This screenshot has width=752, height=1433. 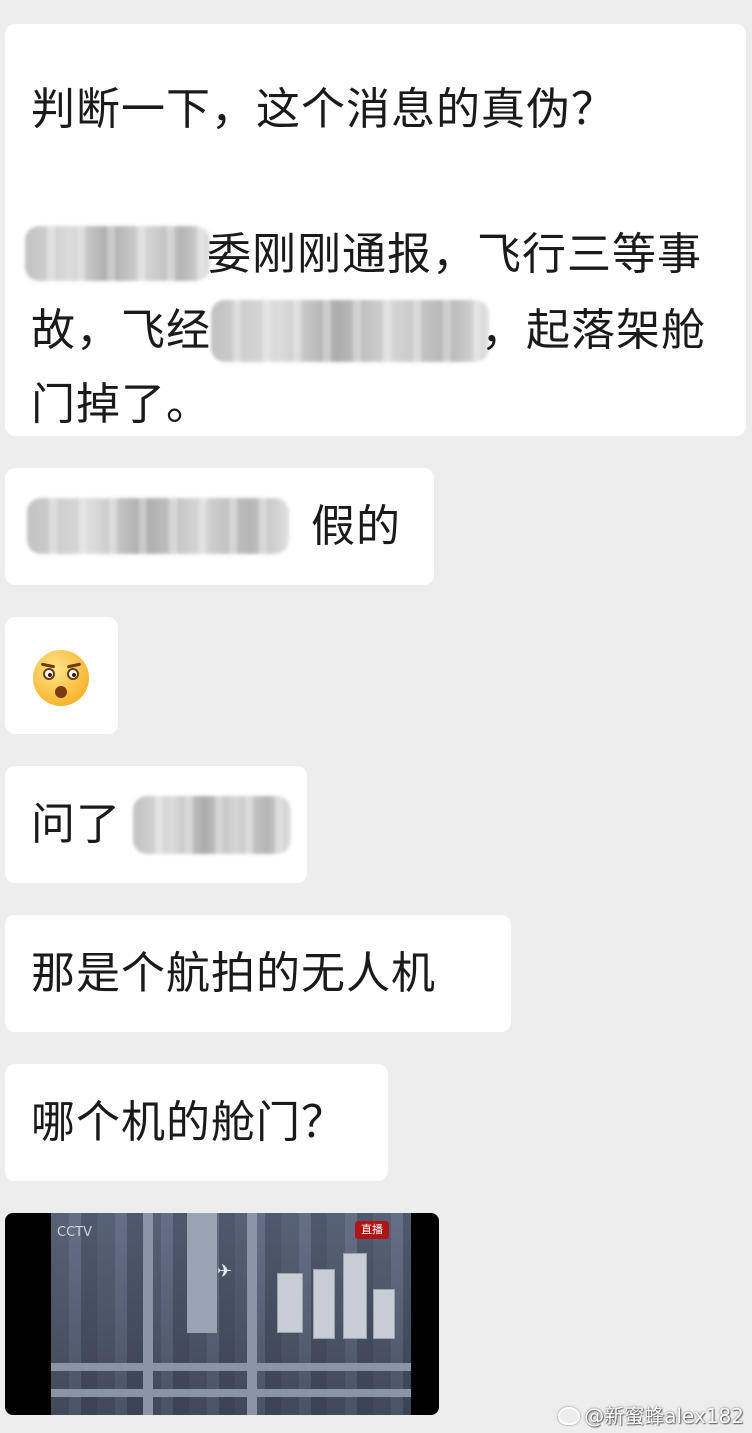 What do you see at coordinates (372, 1230) in the screenshot?
I see `live-badge: 直播` at bounding box center [372, 1230].